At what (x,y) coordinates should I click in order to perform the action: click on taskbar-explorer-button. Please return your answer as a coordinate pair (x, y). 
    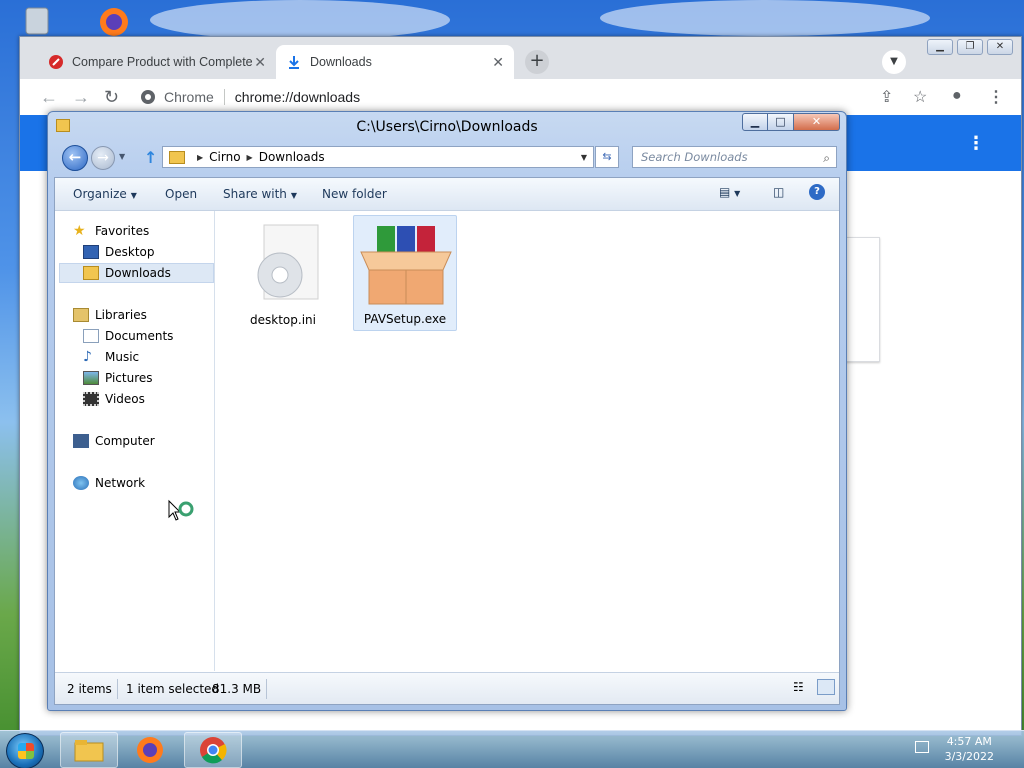
    Looking at the image, I should click on (89, 750).